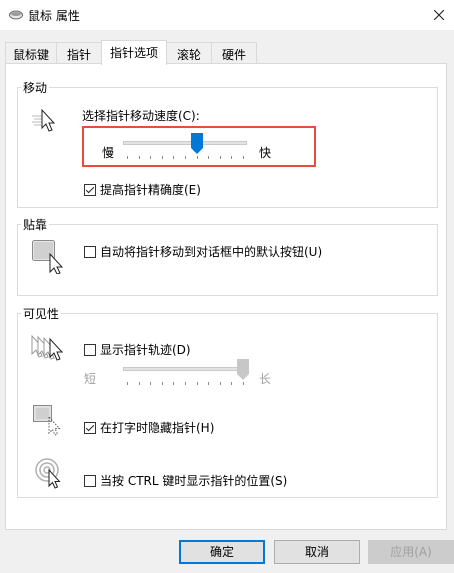 This screenshot has height=573, width=454. I want to click on window-title: 鼠标 属性, so click(54, 16).